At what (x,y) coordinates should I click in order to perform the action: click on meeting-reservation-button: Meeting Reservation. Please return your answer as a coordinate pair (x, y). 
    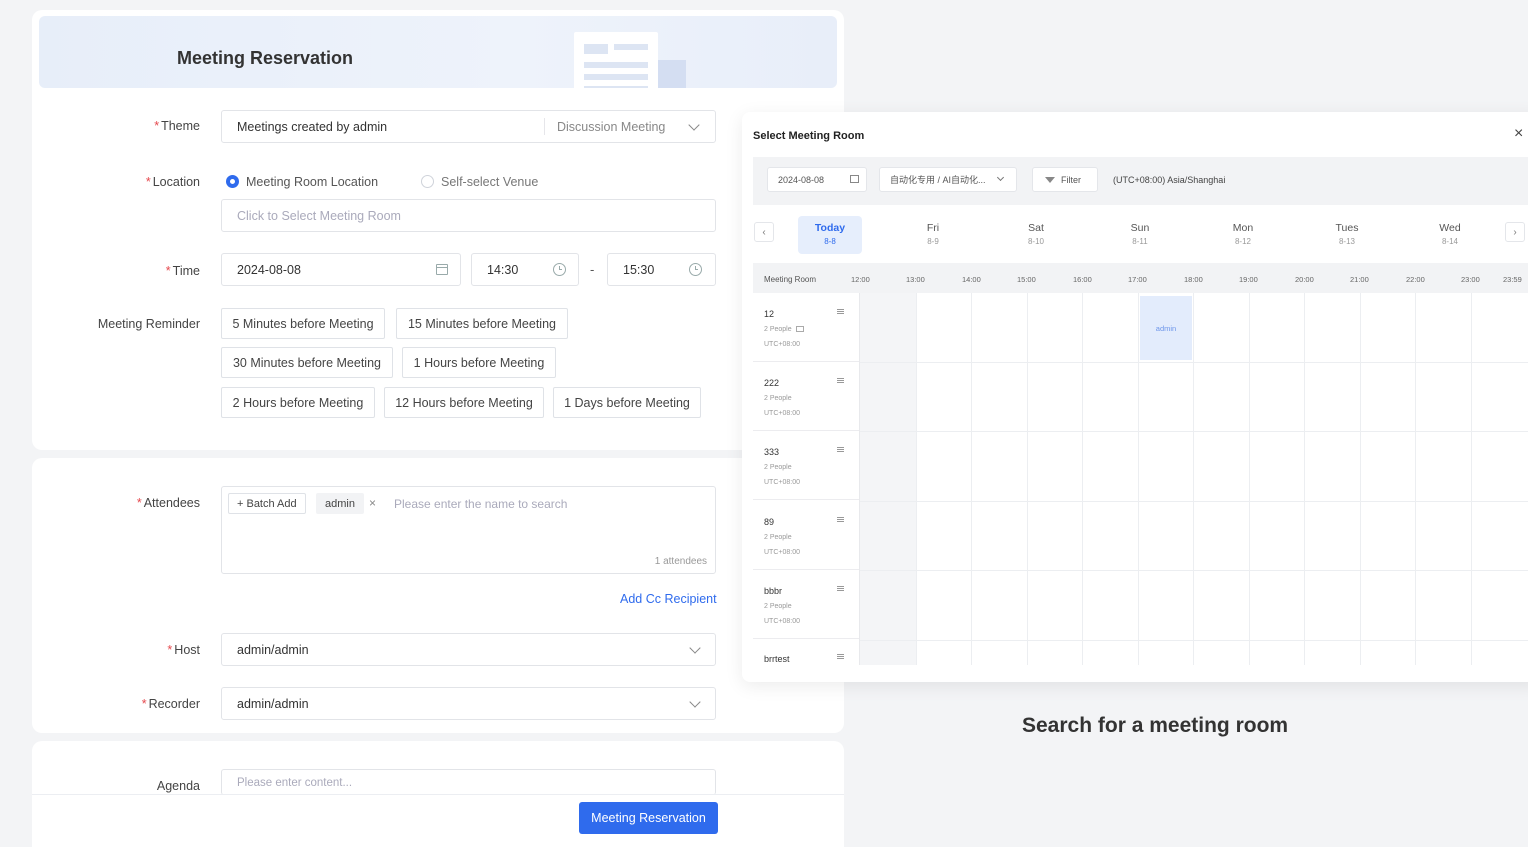
    Looking at the image, I should click on (648, 818).